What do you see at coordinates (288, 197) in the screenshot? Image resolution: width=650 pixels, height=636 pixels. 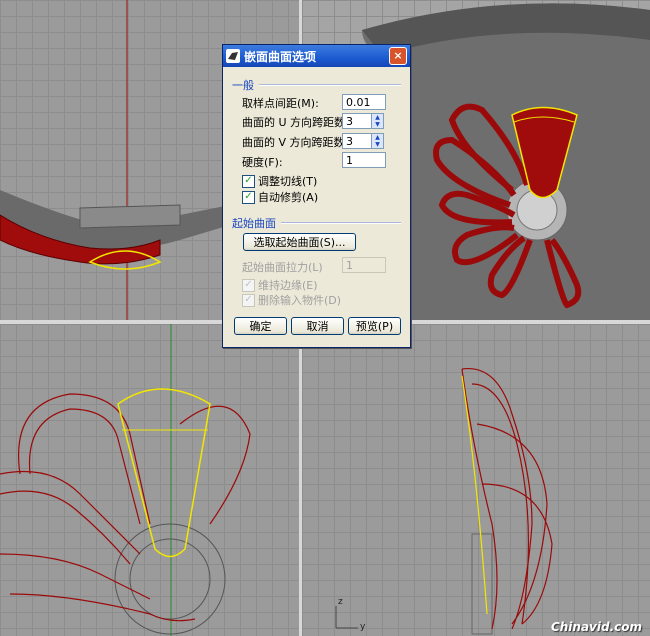 I see `auto-trim-label: 自动修剪(A)` at bounding box center [288, 197].